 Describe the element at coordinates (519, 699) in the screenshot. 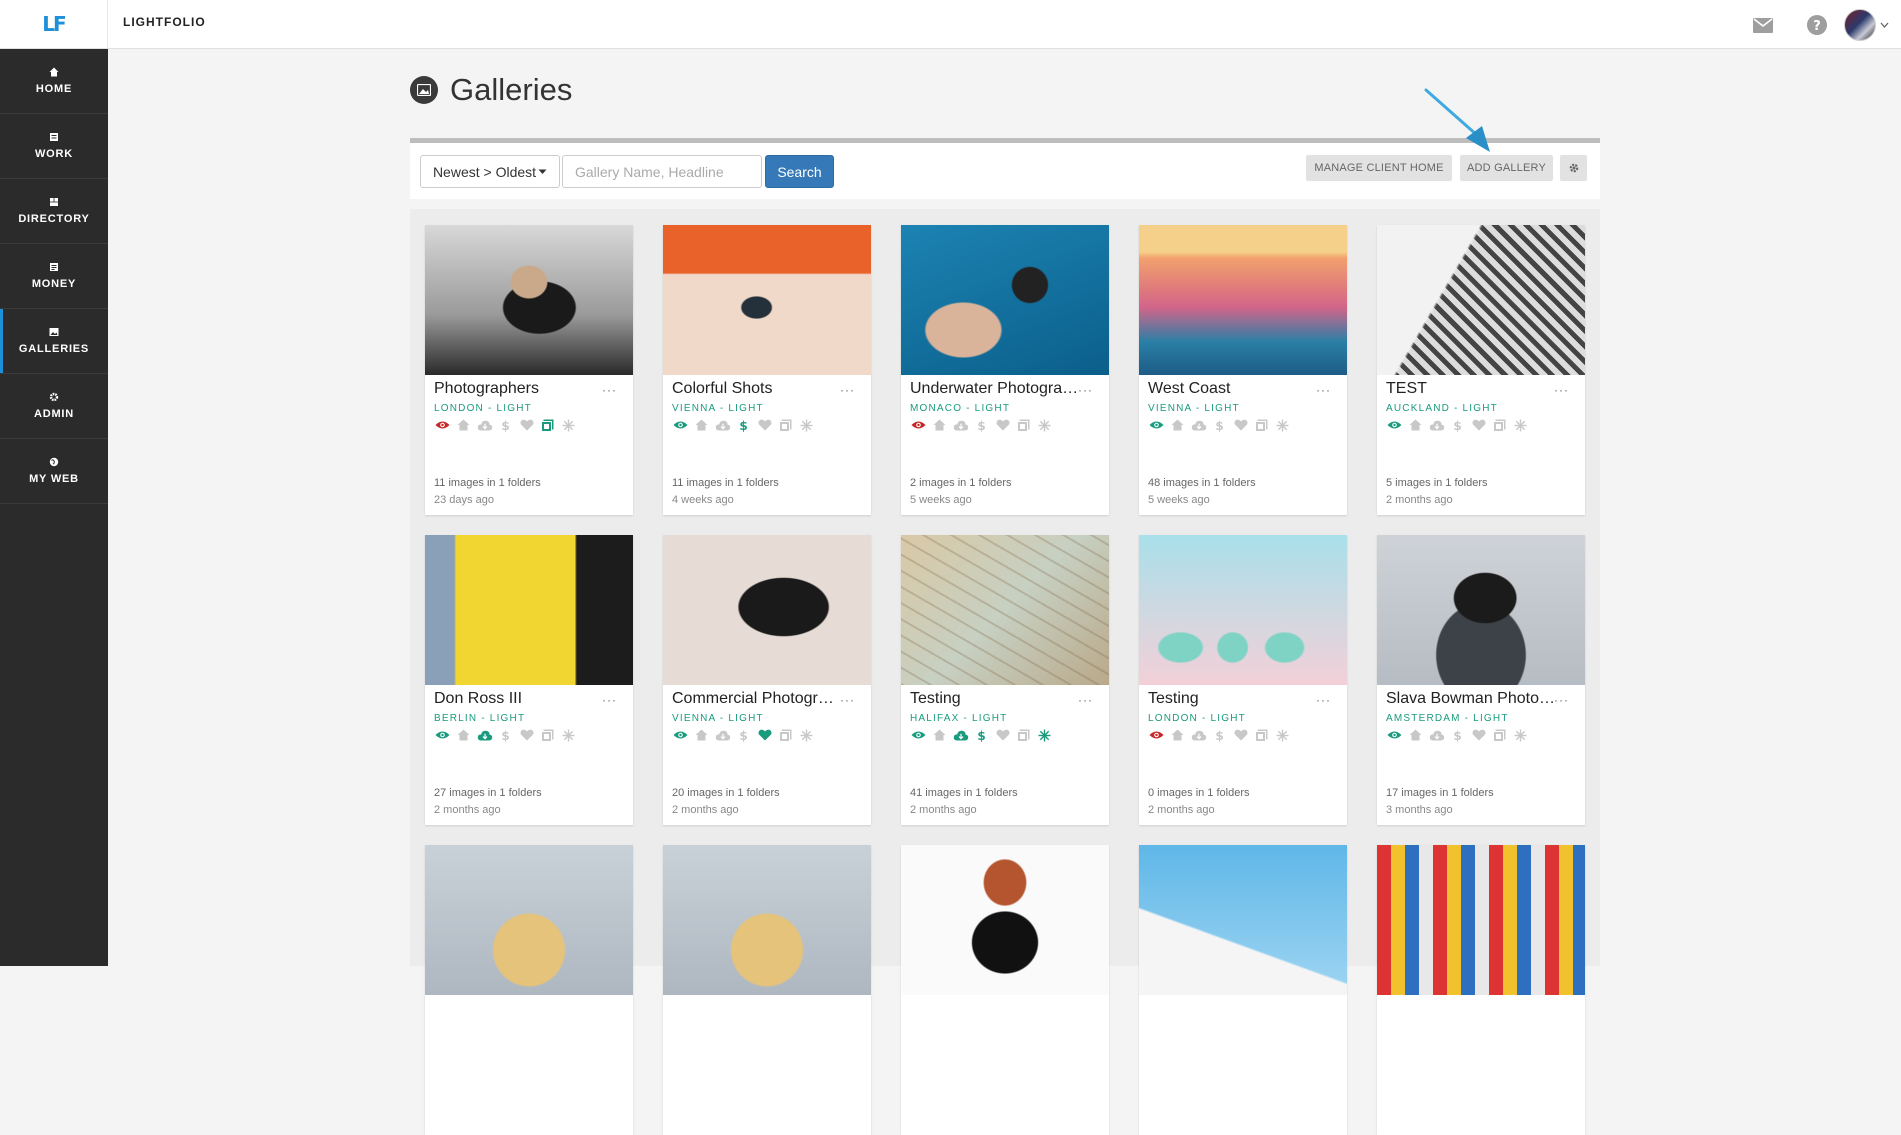

I see `gallery-title: Don Ross III` at that location.